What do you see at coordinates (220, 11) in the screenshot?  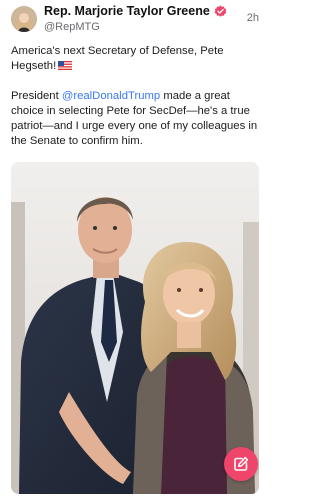 I see `verified-badge-icon` at bounding box center [220, 11].